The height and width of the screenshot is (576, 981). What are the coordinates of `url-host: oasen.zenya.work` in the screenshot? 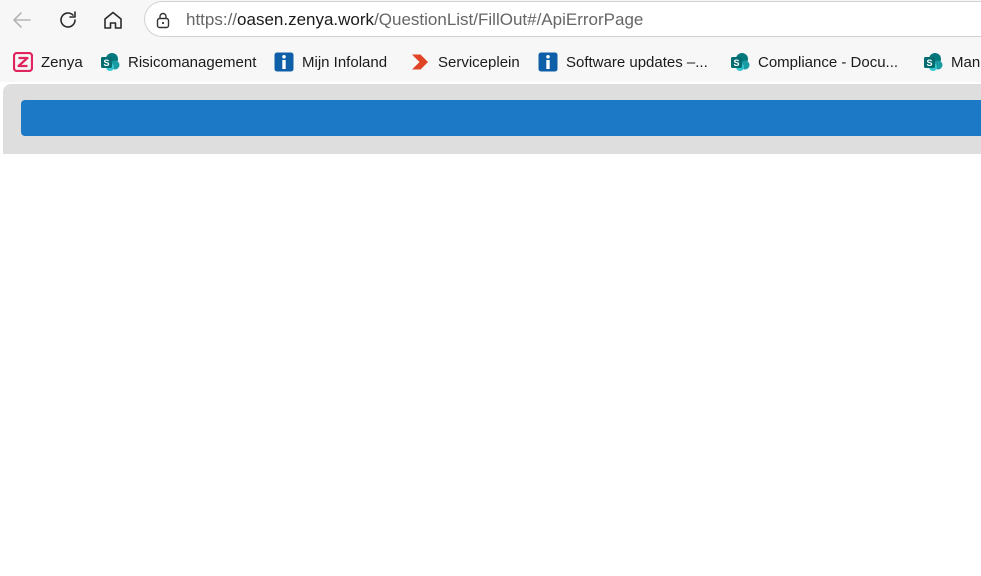 It's located at (306, 19).